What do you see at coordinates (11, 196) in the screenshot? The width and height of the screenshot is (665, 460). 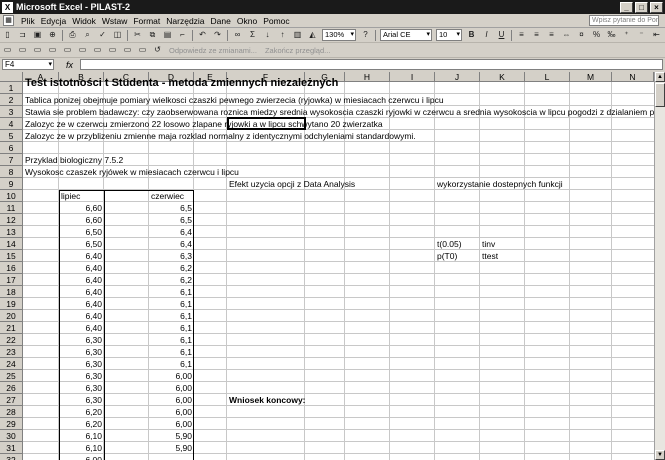 I see `row-header-10: 10` at bounding box center [11, 196].